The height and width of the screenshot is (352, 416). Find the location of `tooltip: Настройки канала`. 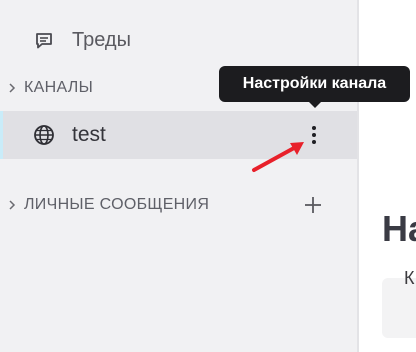

tooltip: Настройки канала is located at coordinates (314, 84).